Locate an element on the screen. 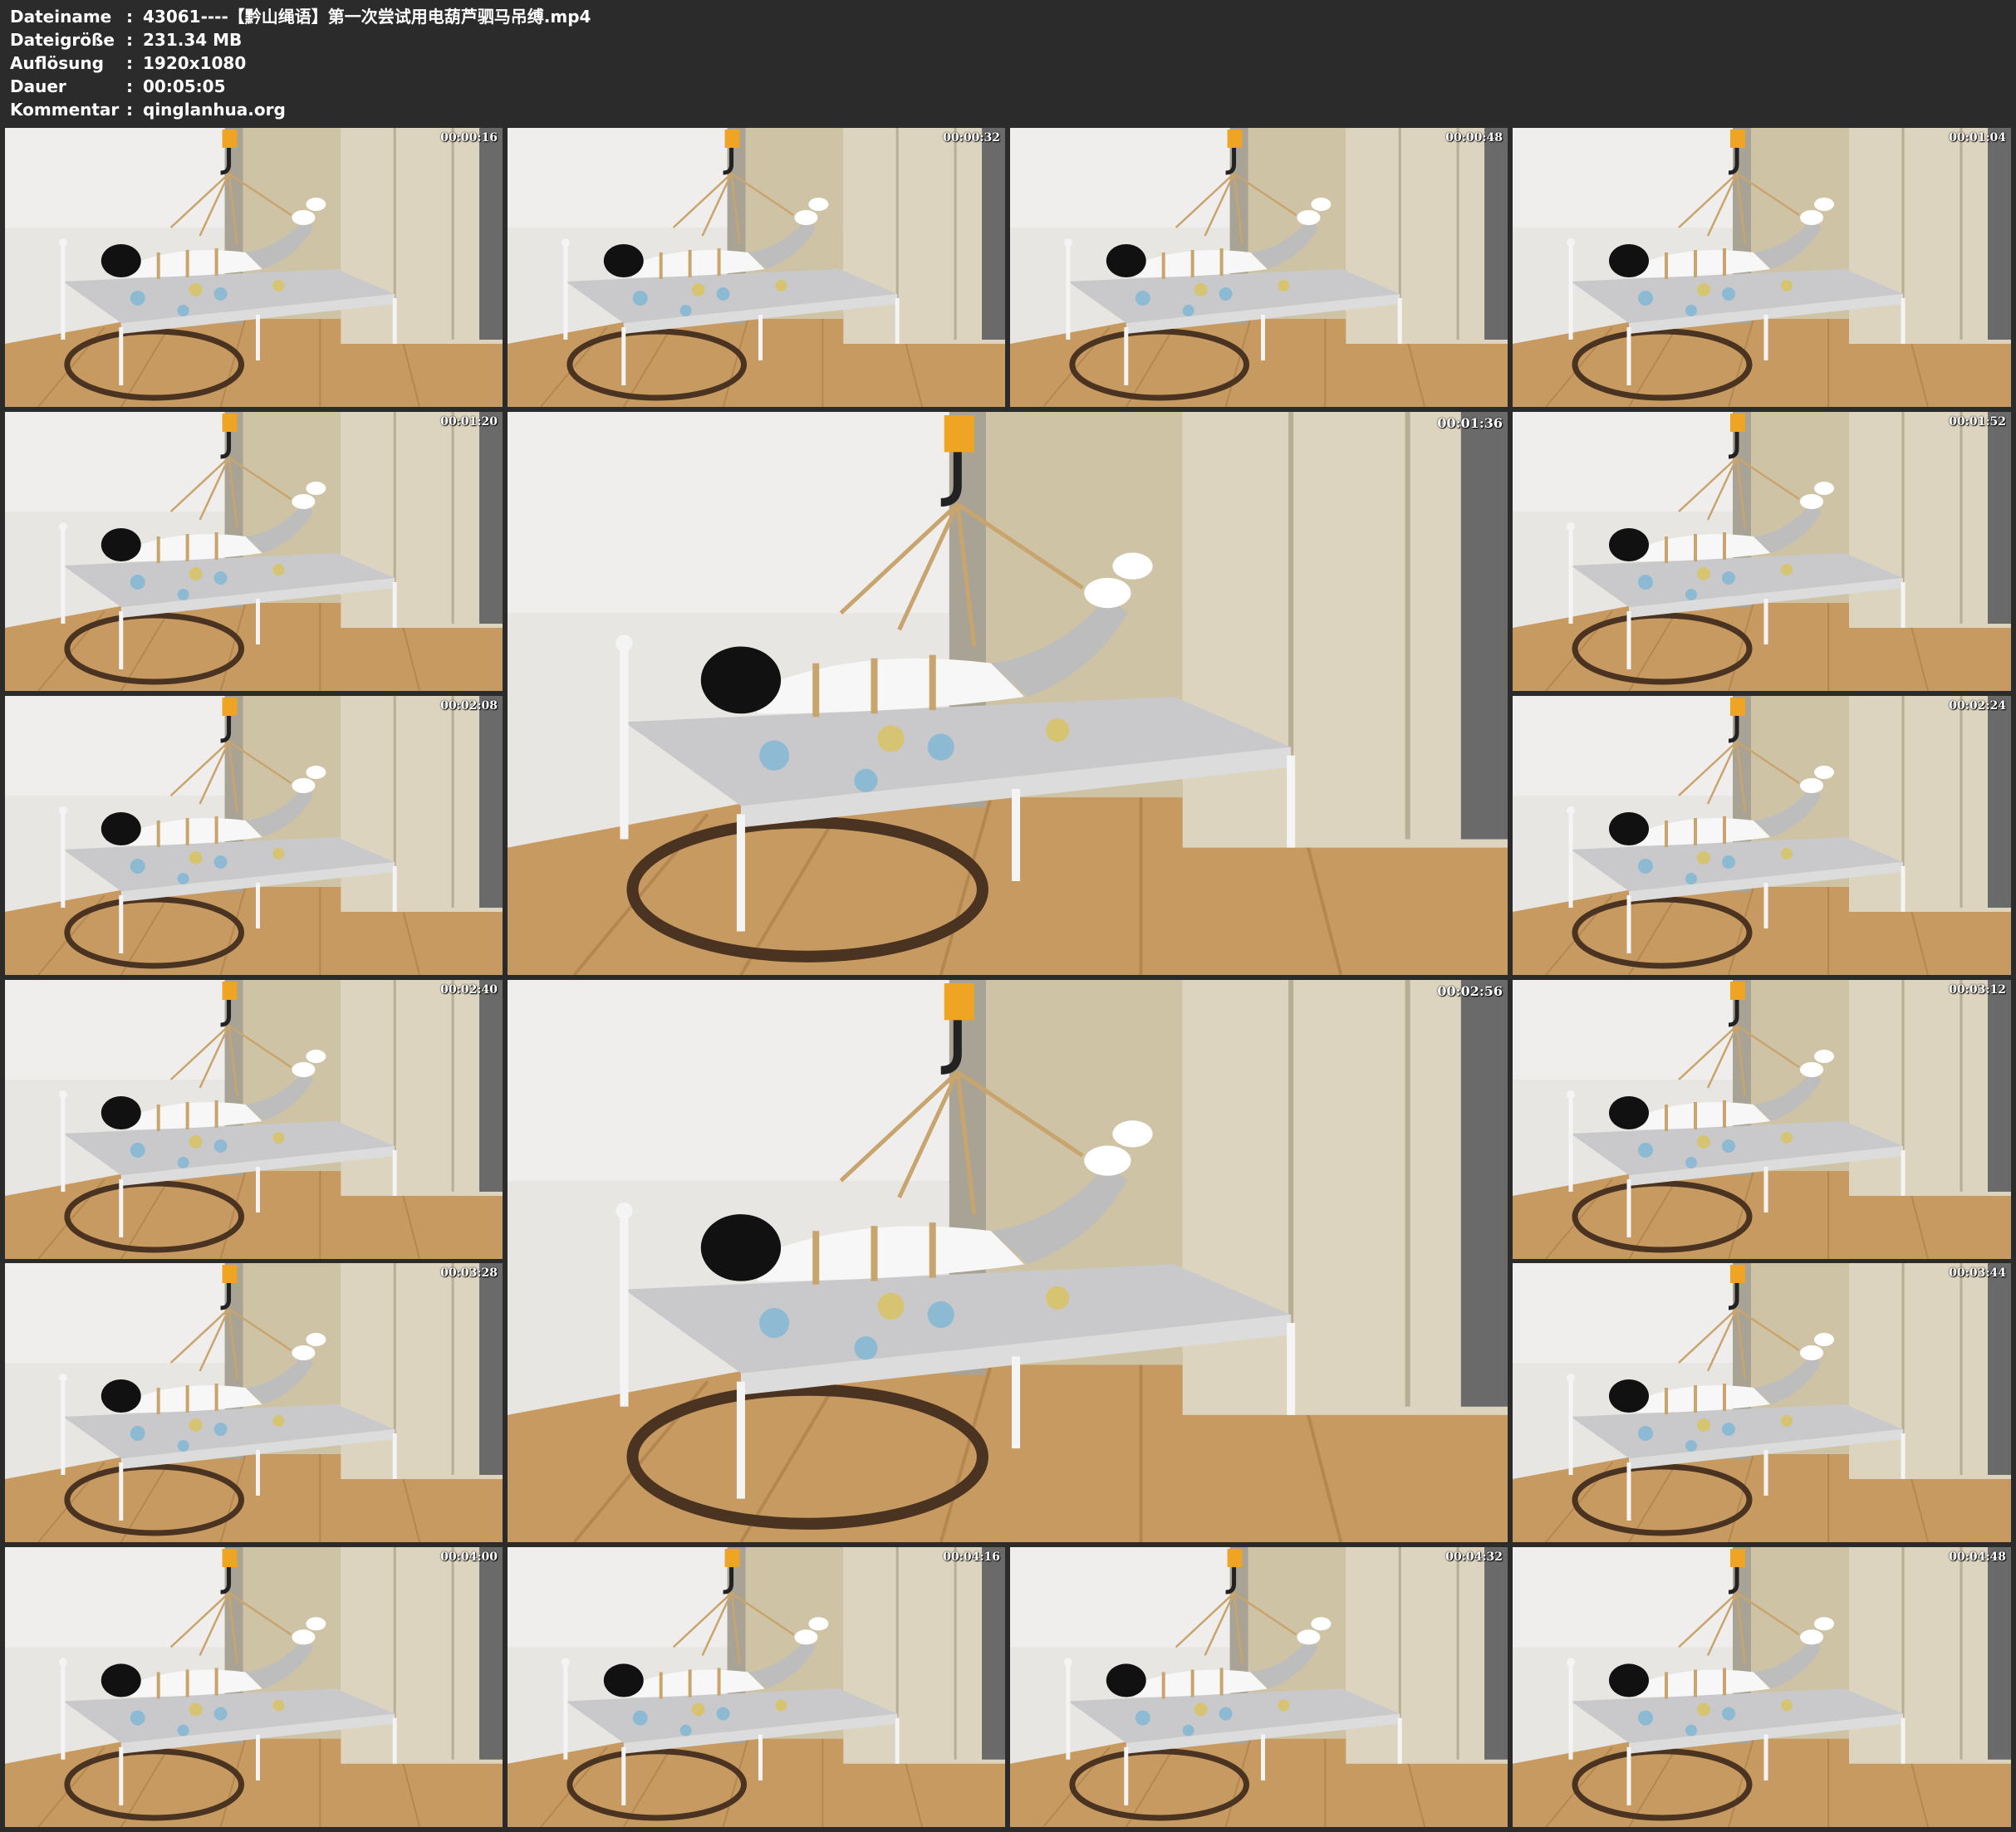 This screenshot has width=2016, height=1832. thumbnail: 00:02:24 is located at coordinates (1762, 835).